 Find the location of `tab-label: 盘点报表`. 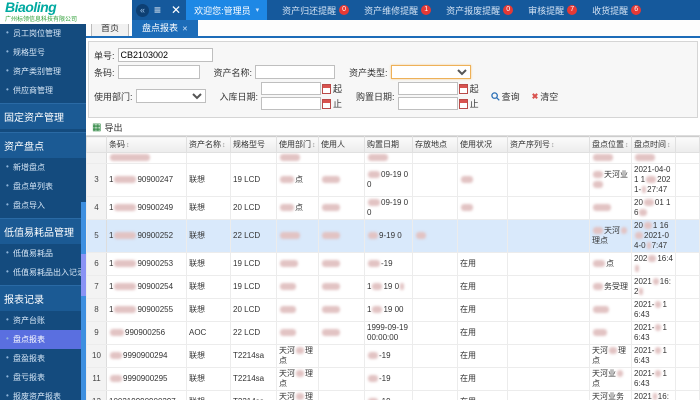

tab-label: 盘点报表 is located at coordinates (160, 28).